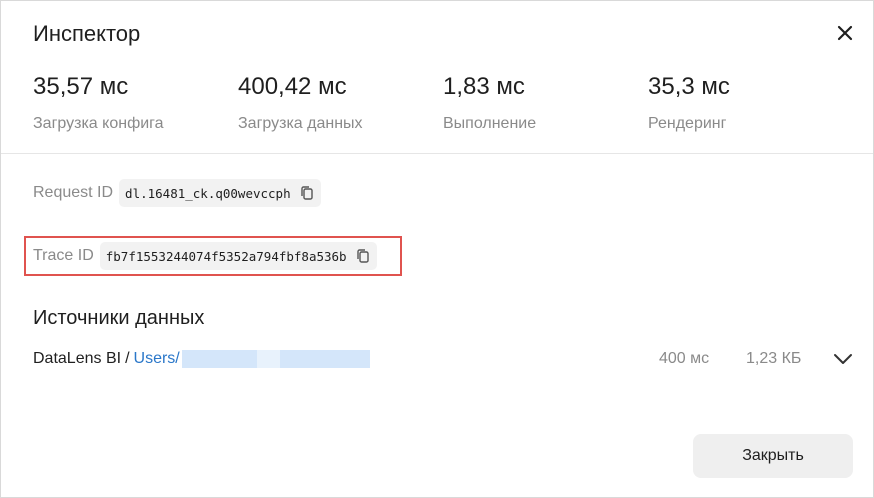 The height and width of the screenshot is (498, 874). What do you see at coordinates (687, 123) in the screenshot?
I see `metric-label: Рендеринг` at bounding box center [687, 123].